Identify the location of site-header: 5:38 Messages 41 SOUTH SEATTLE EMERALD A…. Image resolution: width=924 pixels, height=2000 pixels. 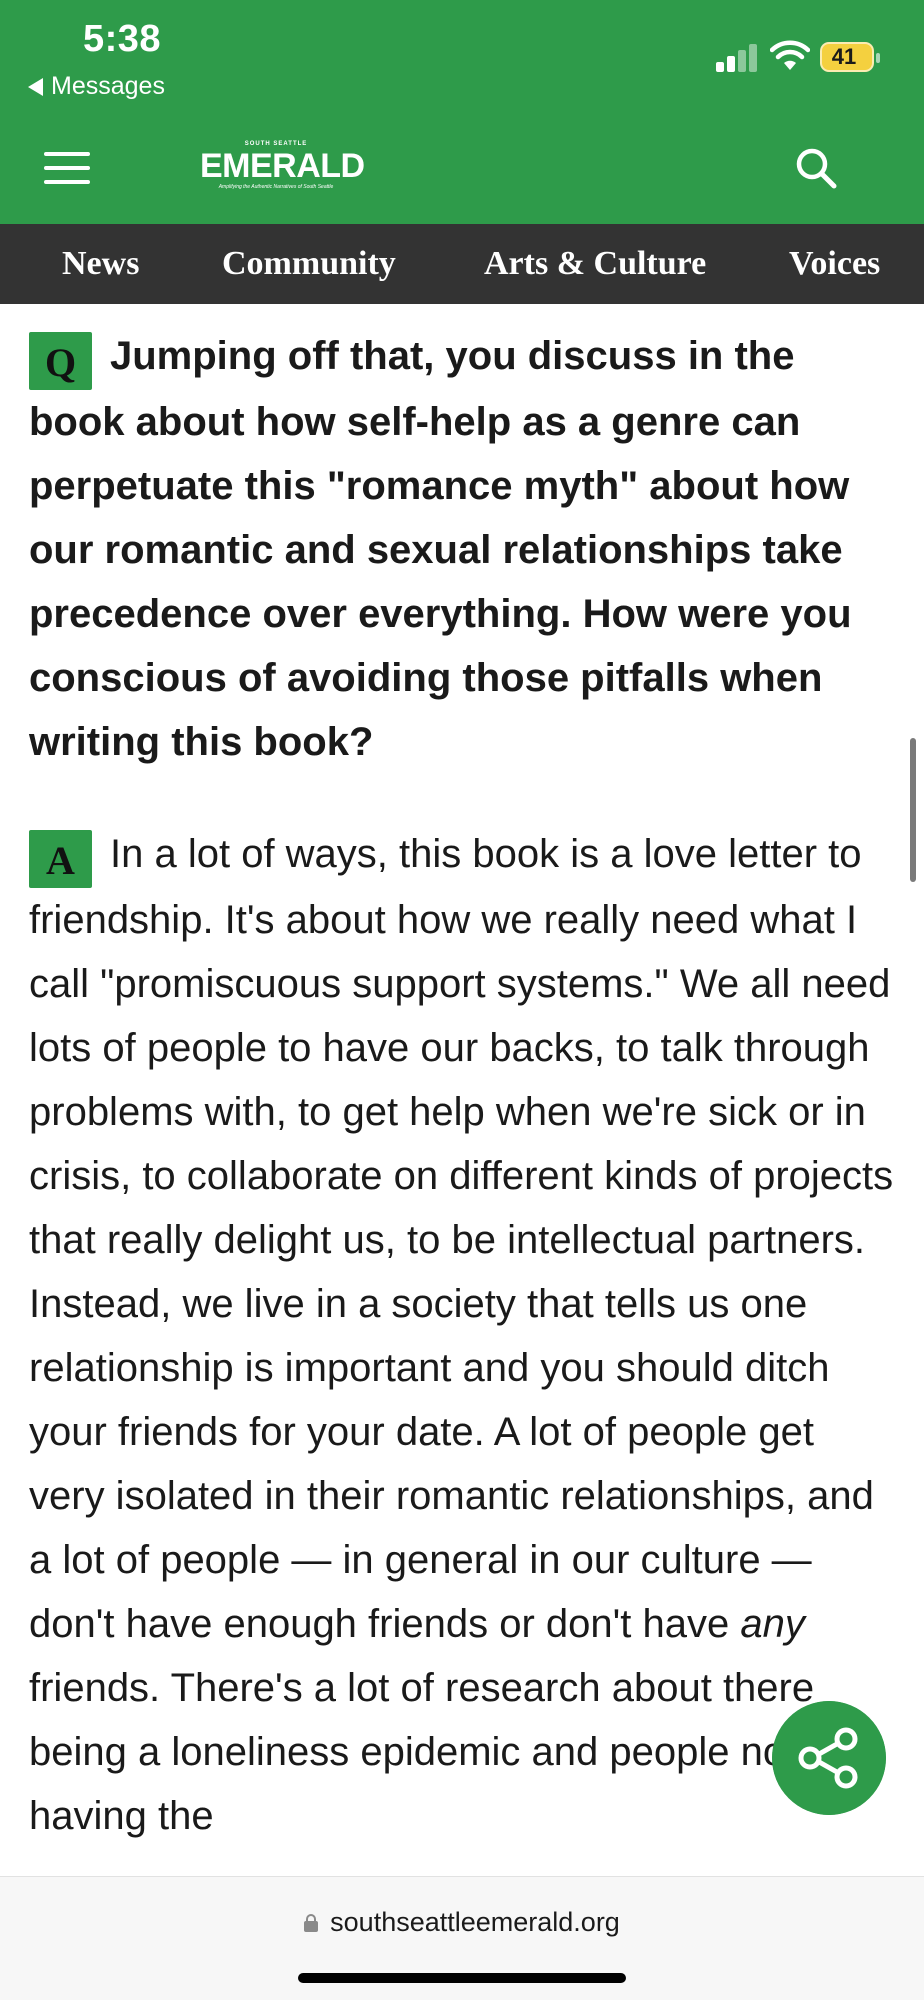
(462, 112).